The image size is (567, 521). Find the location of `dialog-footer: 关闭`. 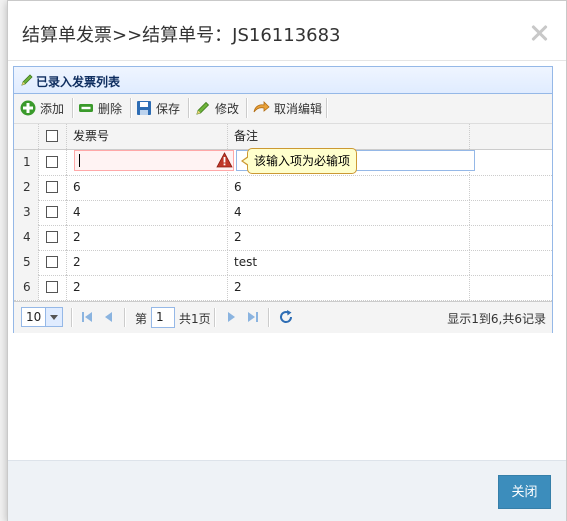

dialog-footer: 关闭 is located at coordinates (287, 490).